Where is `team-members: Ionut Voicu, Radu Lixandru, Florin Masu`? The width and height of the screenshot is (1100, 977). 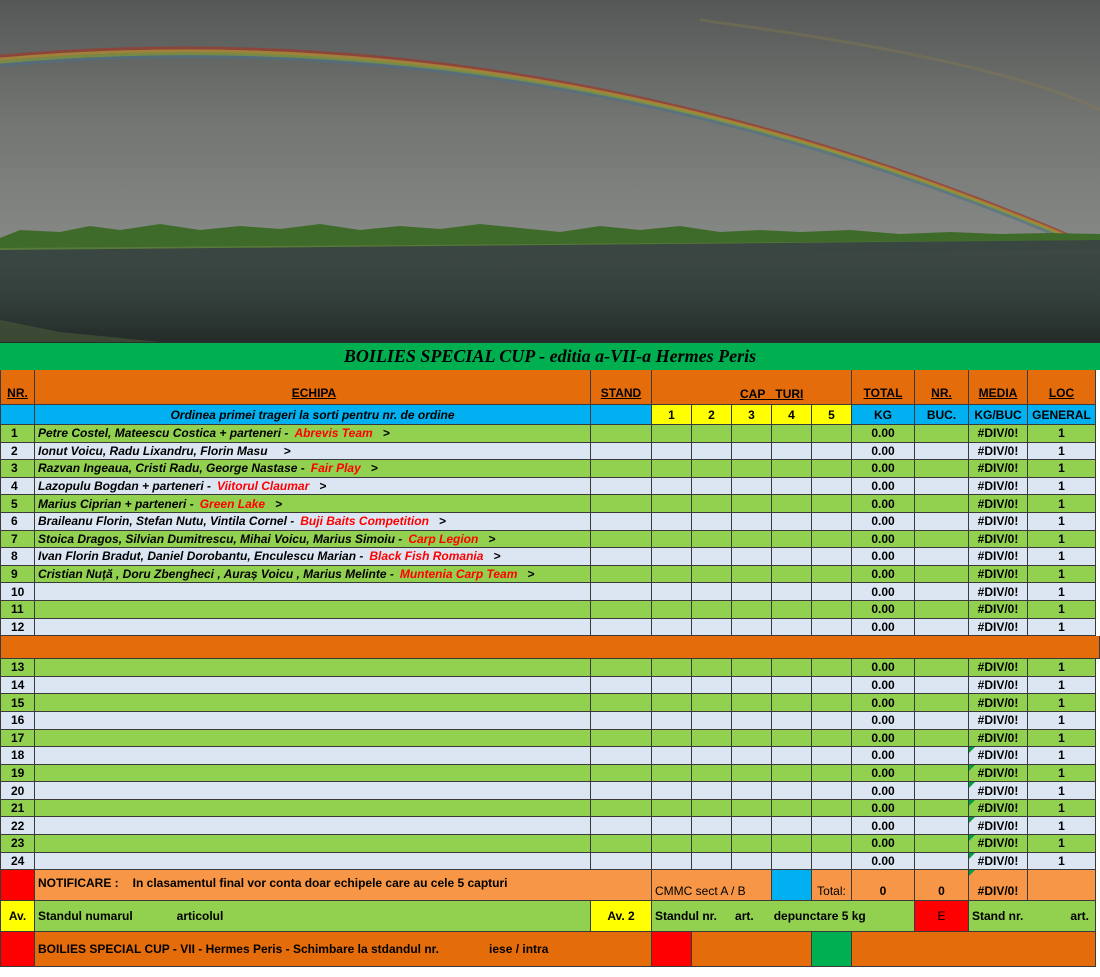 team-members: Ionut Voicu, Radu Lixandru, Florin Masu is located at coordinates (153, 450).